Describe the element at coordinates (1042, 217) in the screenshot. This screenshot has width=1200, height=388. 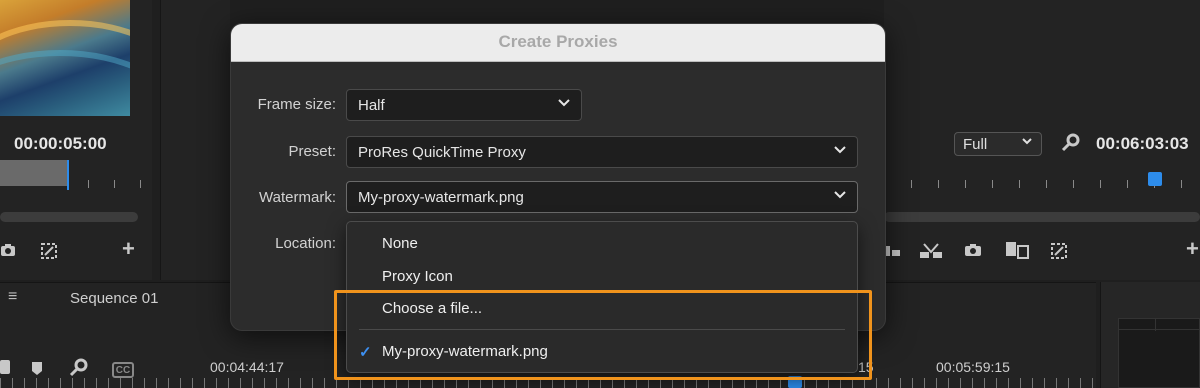
I see `program-zoom-scrollbar` at that location.